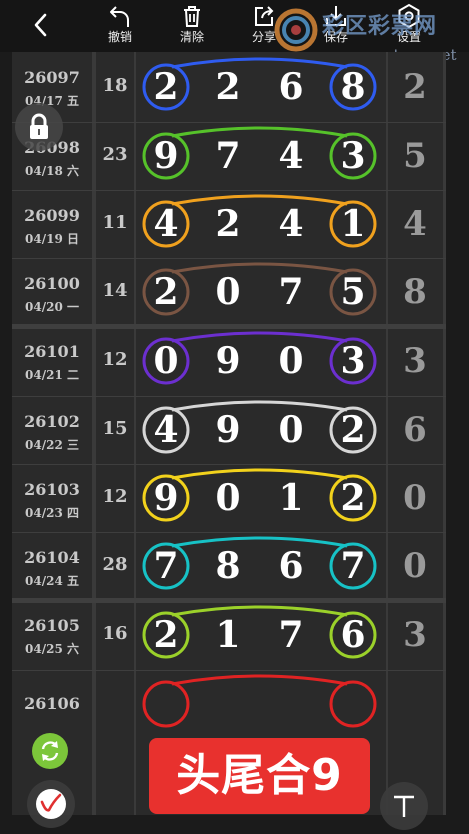  I want to click on pen-button, so click(51, 804).